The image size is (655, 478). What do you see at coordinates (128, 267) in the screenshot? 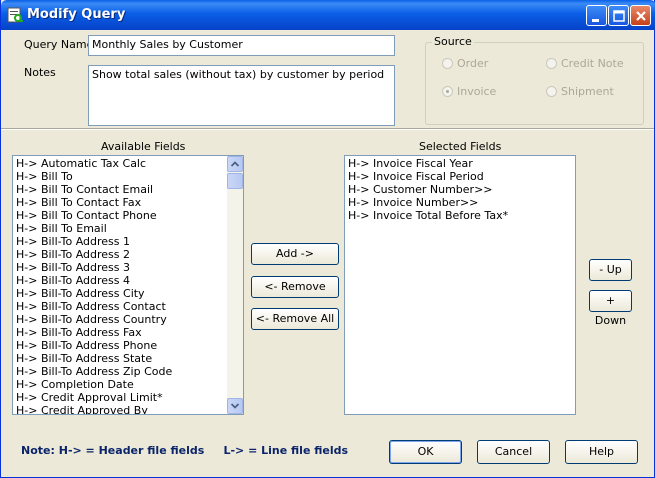
I see `available-field-item: H-> Bill-To Address 3` at bounding box center [128, 267].